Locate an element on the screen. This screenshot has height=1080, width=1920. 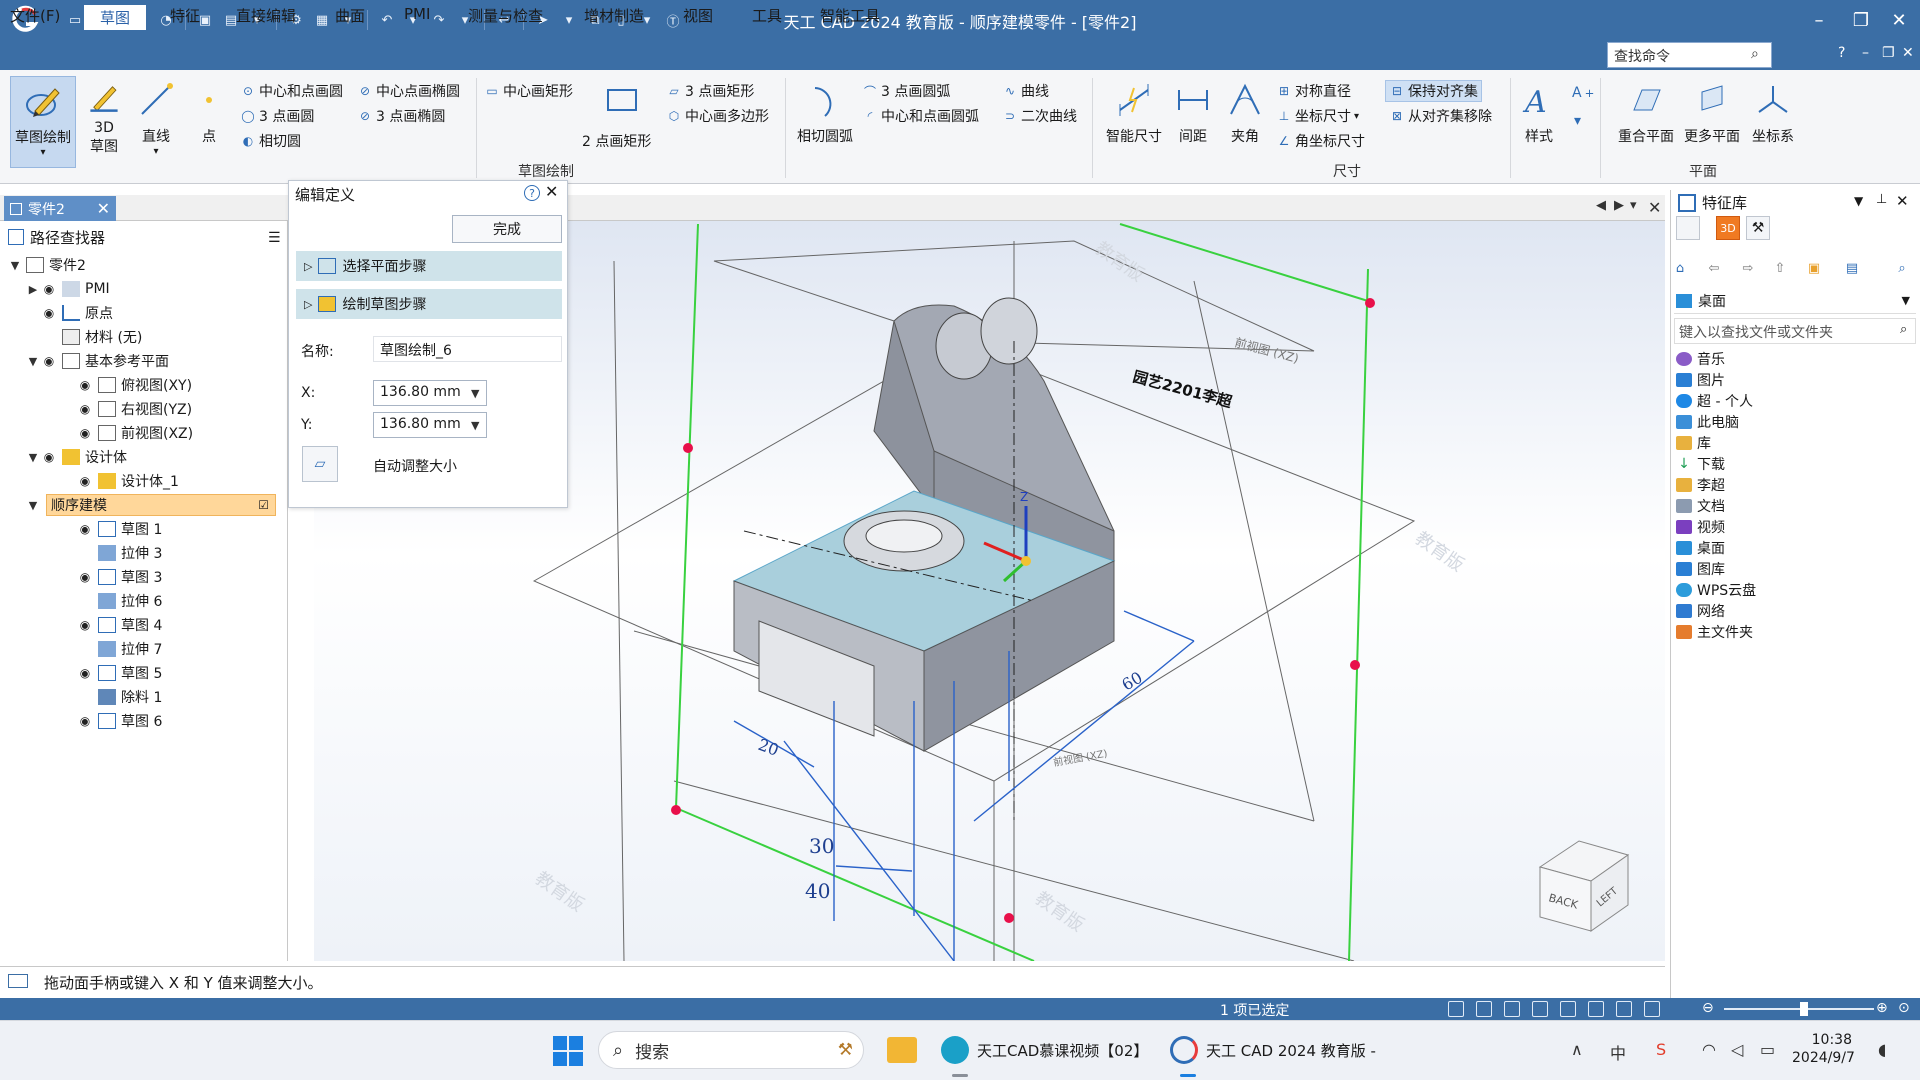
expand-arrow-icon: ▶ is located at coordinates (33, 289).